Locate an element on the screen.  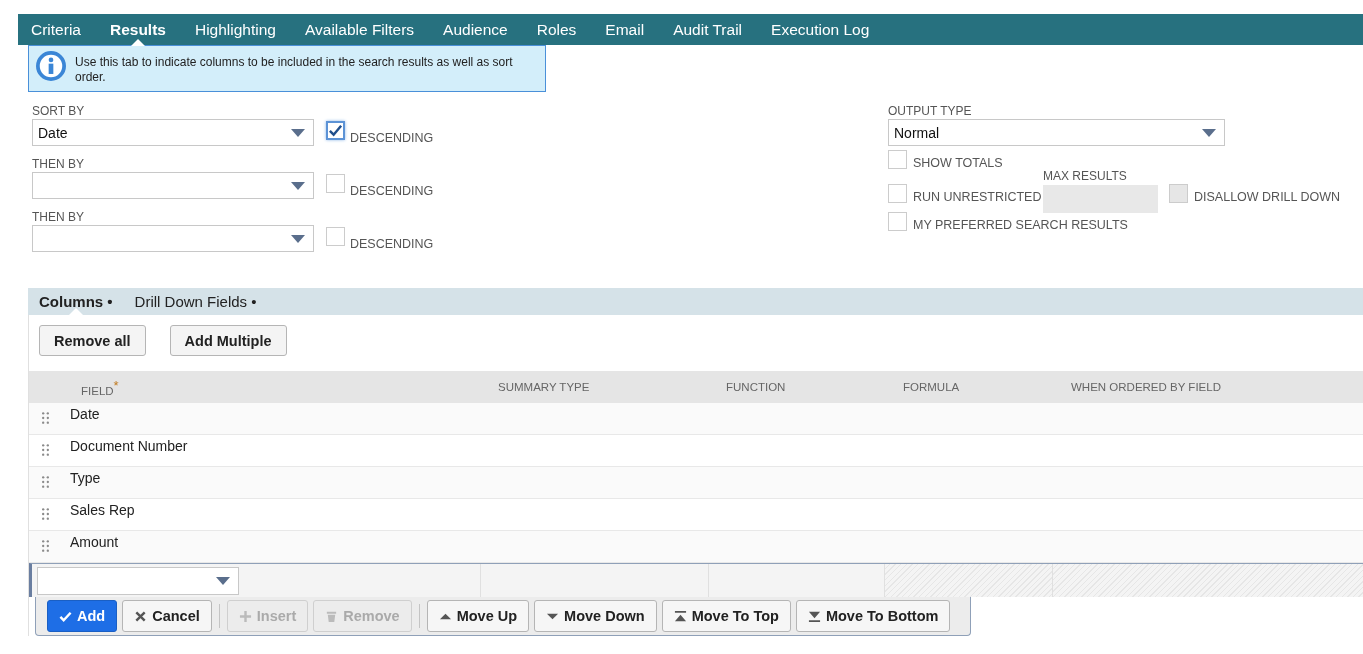
action-button: Add Multiple is located at coordinates (228, 340).